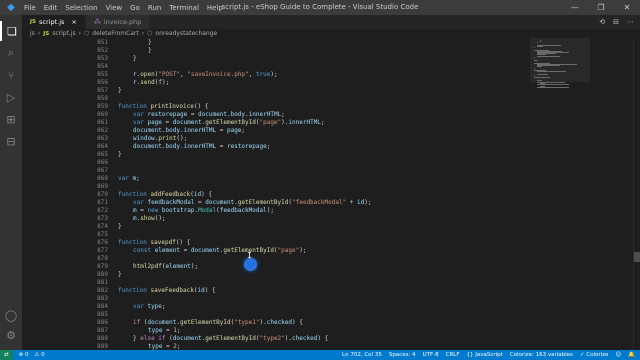  I want to click on tab-script-js: JS script.js ×, so click(54, 22).